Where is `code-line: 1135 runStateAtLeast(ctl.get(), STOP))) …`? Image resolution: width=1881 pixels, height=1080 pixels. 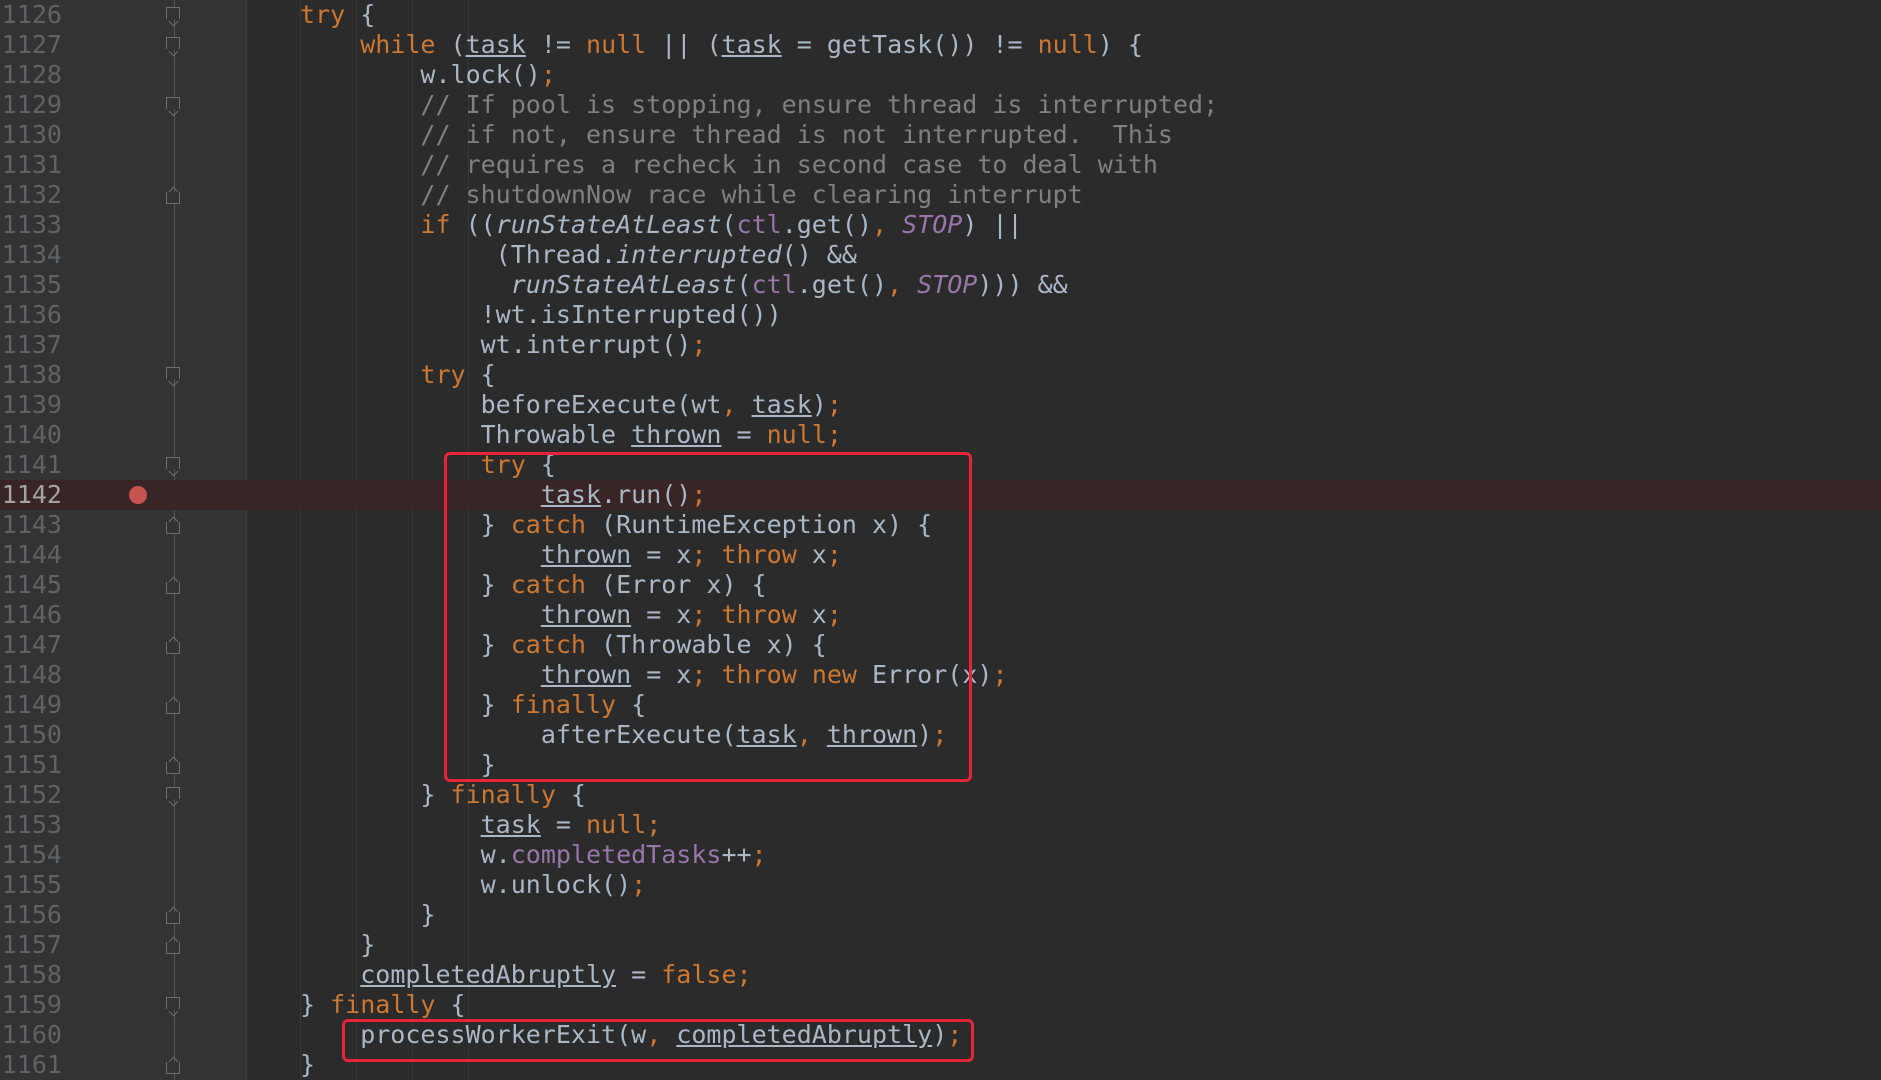 code-line: 1135 runStateAtLeast(ctl.get(), STOP))) … is located at coordinates (940, 285).